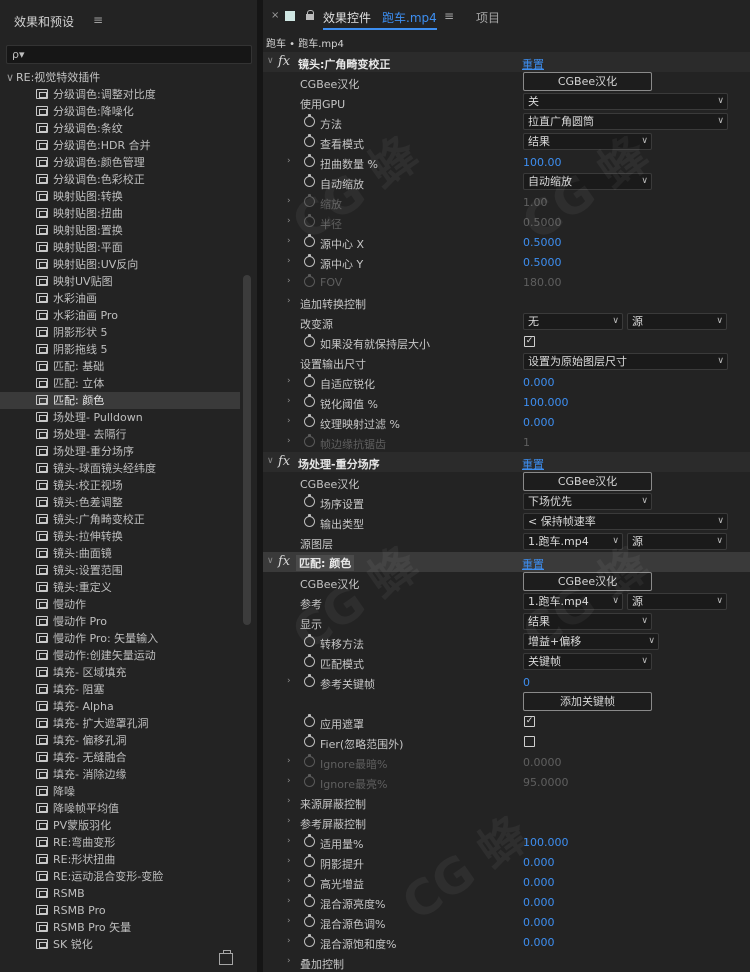 The image size is (750, 972). What do you see at coordinates (120, 128) in the screenshot?
I see `effect-item: 分级调色:条纹` at bounding box center [120, 128].